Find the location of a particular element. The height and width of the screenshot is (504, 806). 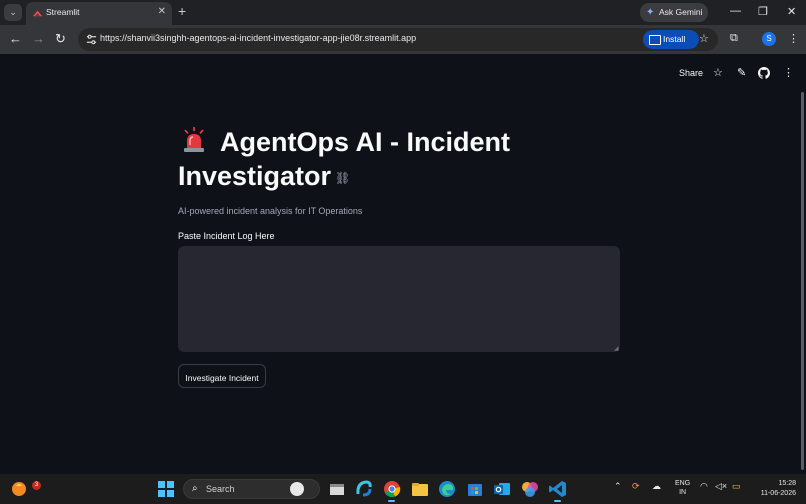

chrome-icon is located at coordinates (392, 489).